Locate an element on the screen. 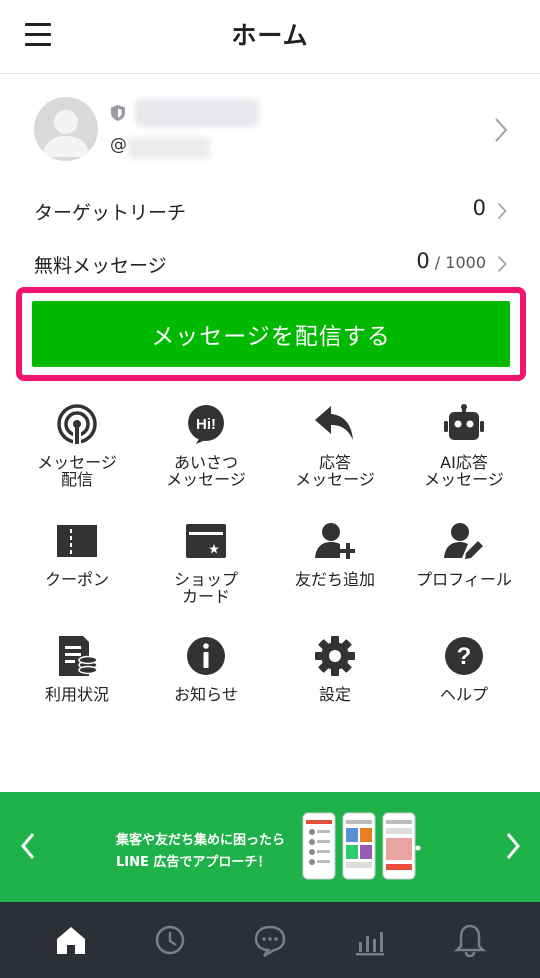 The width and height of the screenshot is (540, 978). menu-help: ? ヘルプ is located at coordinates (464, 690).